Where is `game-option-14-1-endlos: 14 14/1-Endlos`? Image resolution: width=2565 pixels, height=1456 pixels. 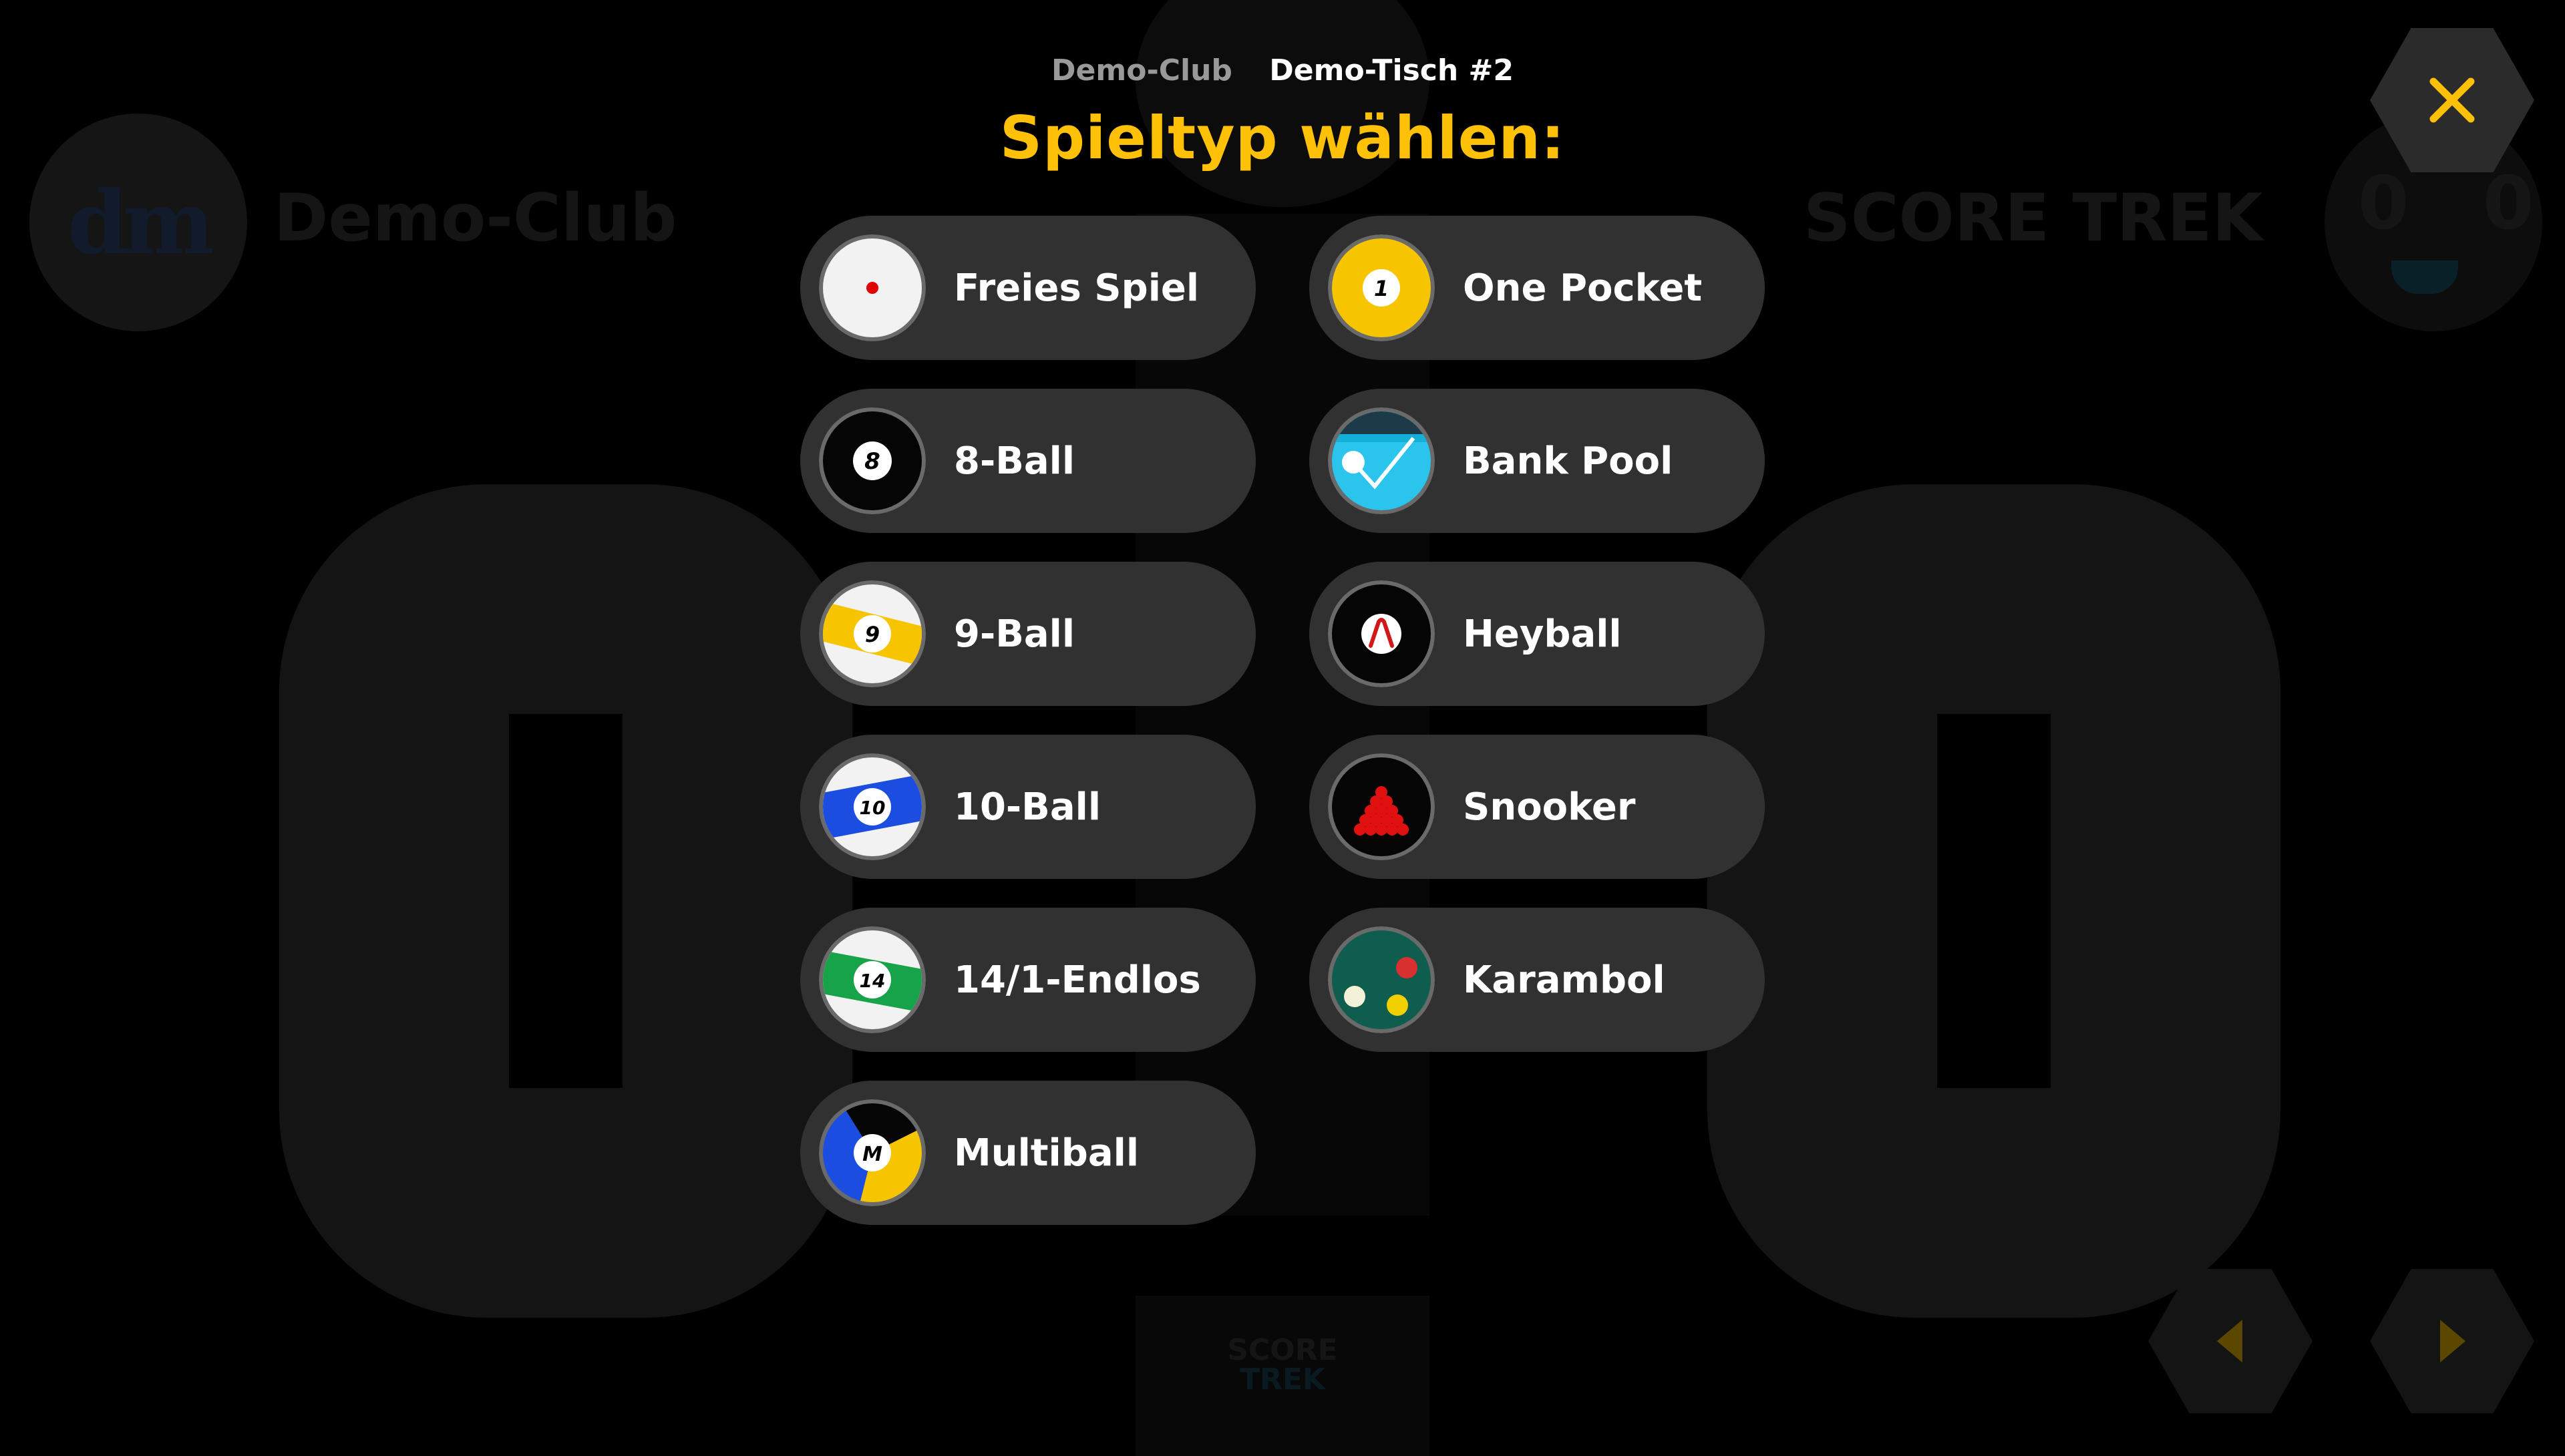
game-option-14-1-endlos: 14 14/1-Endlos is located at coordinates (1028, 980).